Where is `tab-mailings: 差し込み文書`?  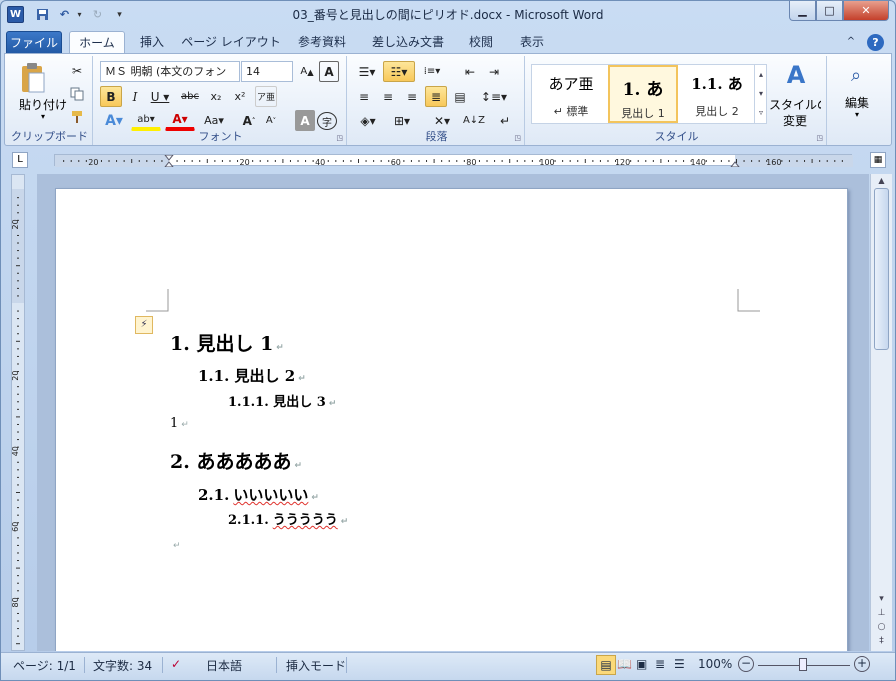 tab-mailings: 差し込み文書 is located at coordinates (408, 42).